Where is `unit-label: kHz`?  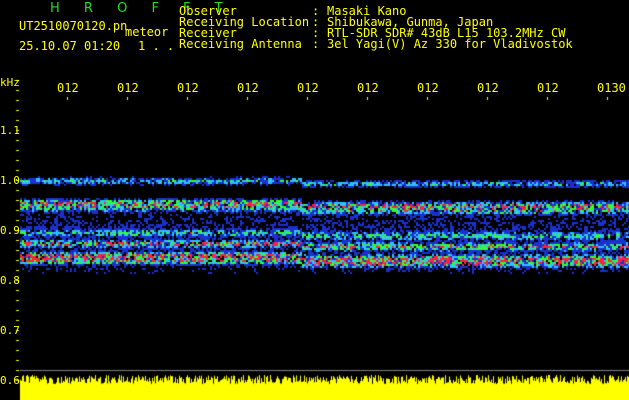 unit-label: kHz is located at coordinates (10, 82).